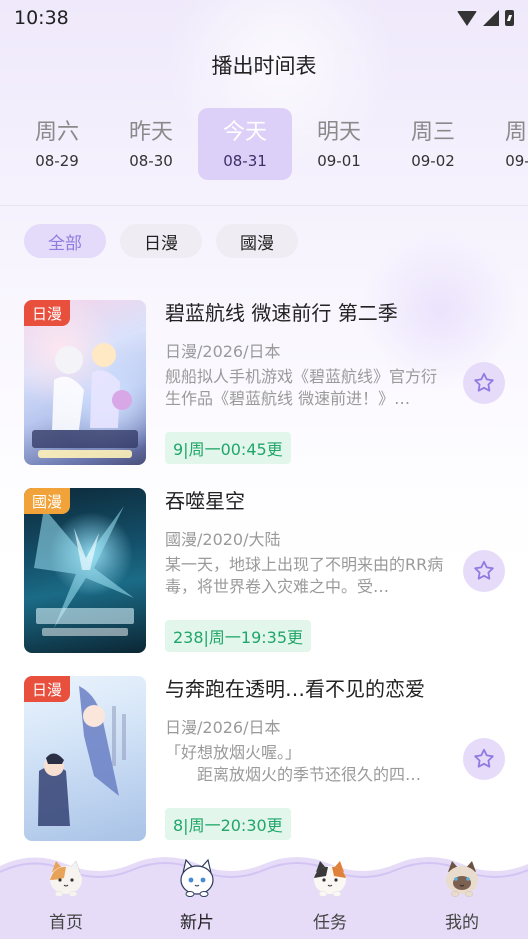  Describe the element at coordinates (295, 689) in the screenshot. I see `item-title: 与奔跑在透明…看不见的恋爱` at that location.